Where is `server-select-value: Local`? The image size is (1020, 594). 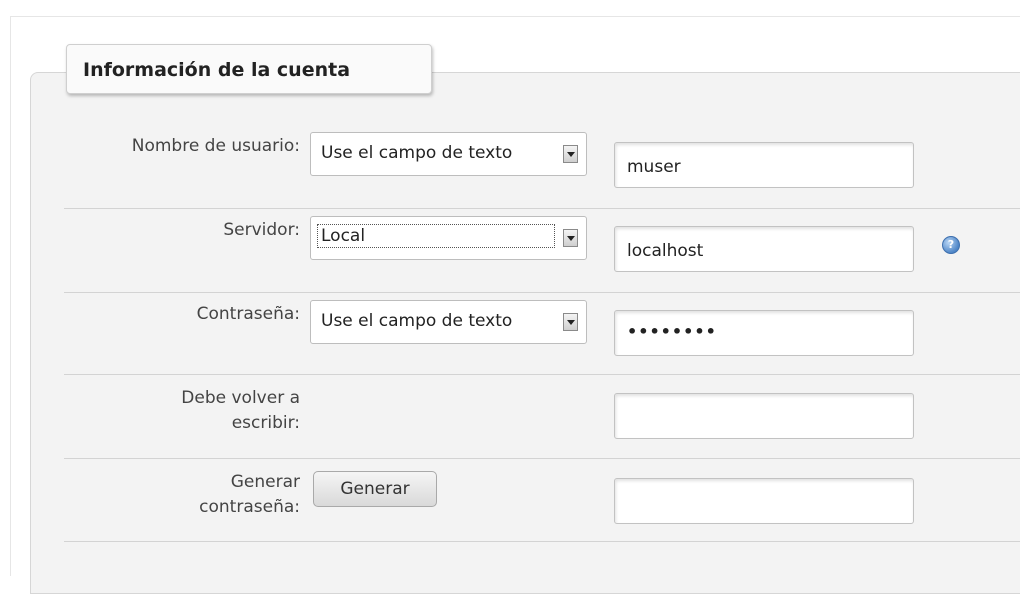 server-select-value: Local is located at coordinates (436, 236).